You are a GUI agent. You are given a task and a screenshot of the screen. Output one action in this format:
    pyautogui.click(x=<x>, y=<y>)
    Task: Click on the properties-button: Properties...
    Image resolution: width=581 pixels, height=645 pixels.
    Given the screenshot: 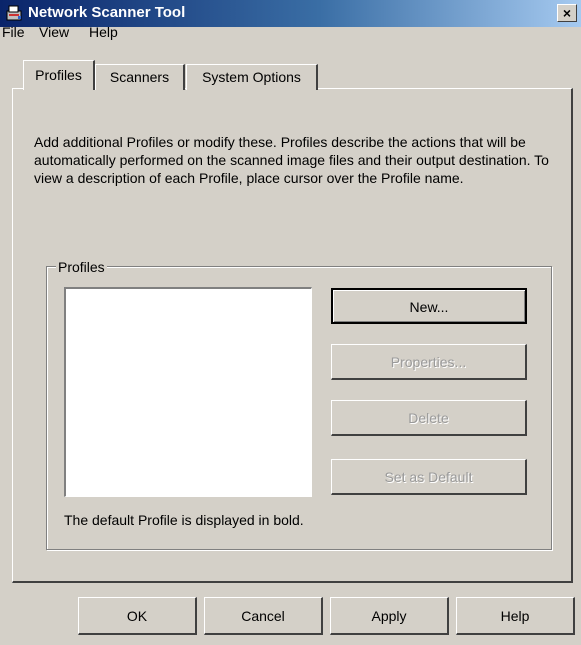 What is the action you would take?
    pyautogui.click(x=429, y=362)
    